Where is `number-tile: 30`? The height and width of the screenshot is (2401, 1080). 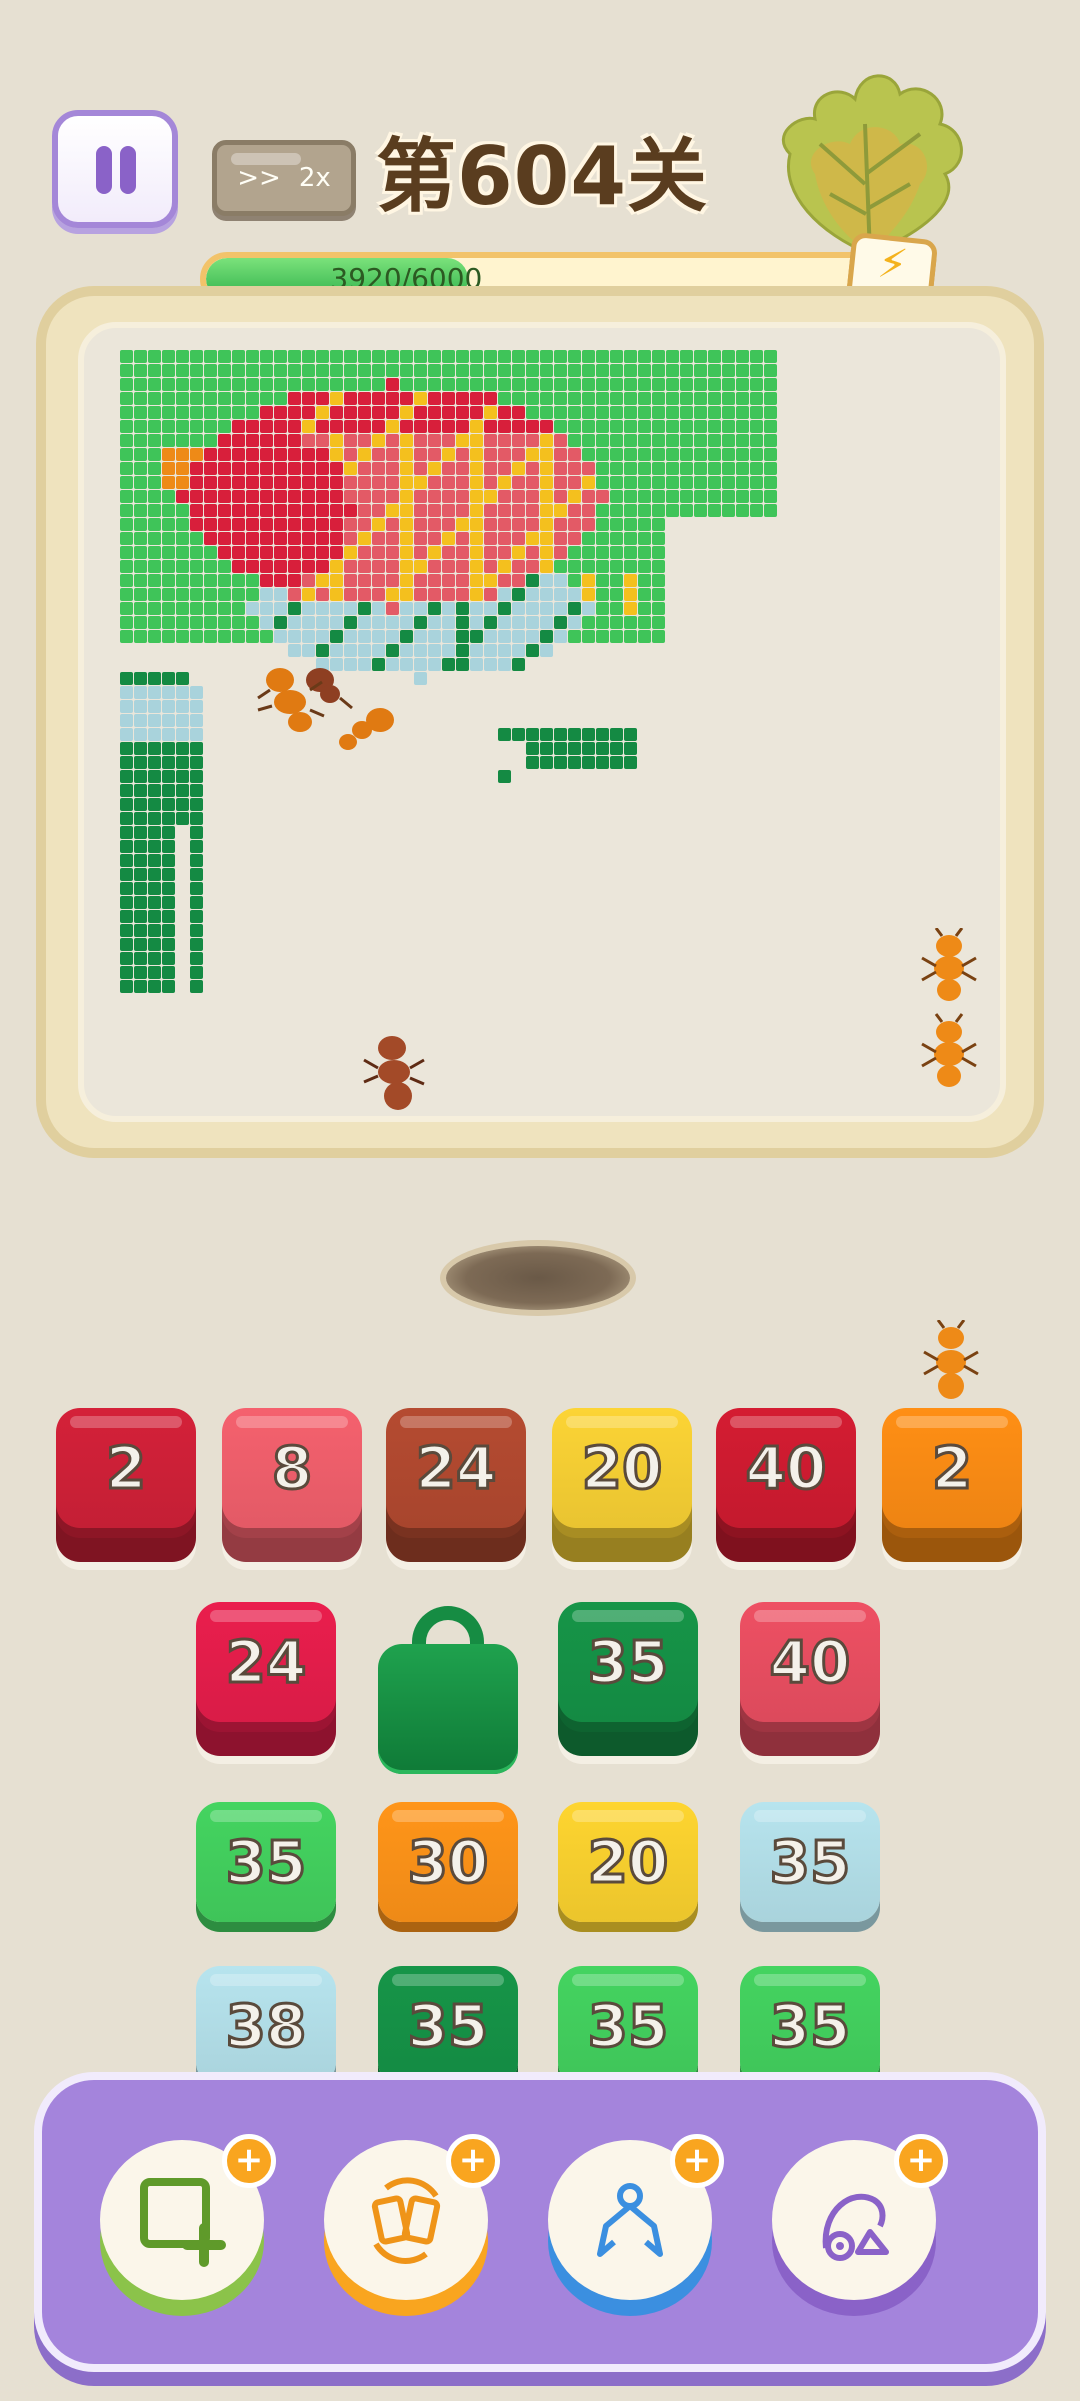
number-tile: 30 is located at coordinates (448, 1862).